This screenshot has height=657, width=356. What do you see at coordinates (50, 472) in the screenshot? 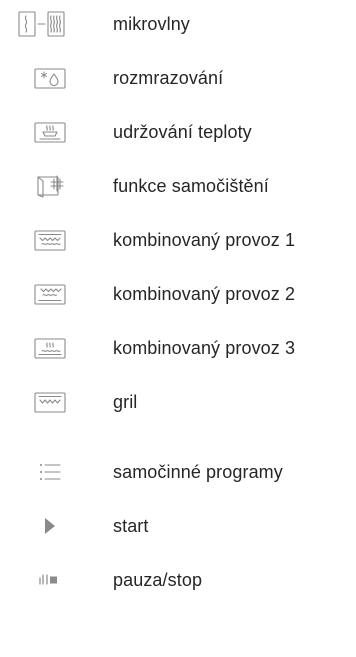
I see `auto-programs-icon` at bounding box center [50, 472].